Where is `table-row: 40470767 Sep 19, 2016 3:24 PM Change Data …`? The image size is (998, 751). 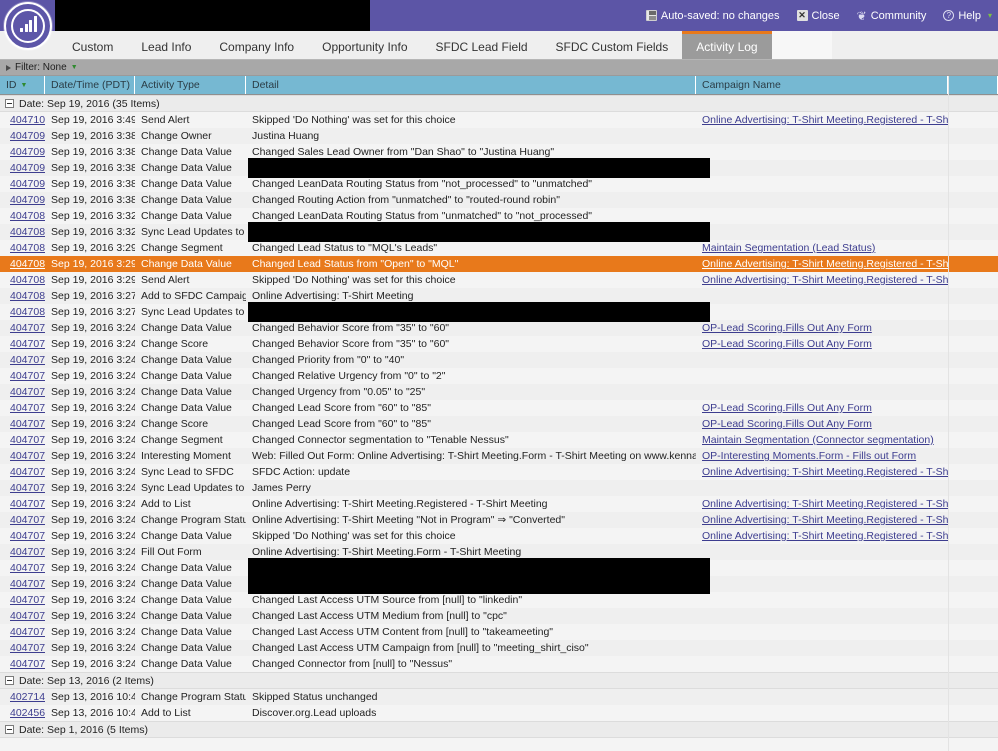 table-row: 40470767 Sep 19, 2016 3:24 PM Change Data … is located at coordinates (499, 632).